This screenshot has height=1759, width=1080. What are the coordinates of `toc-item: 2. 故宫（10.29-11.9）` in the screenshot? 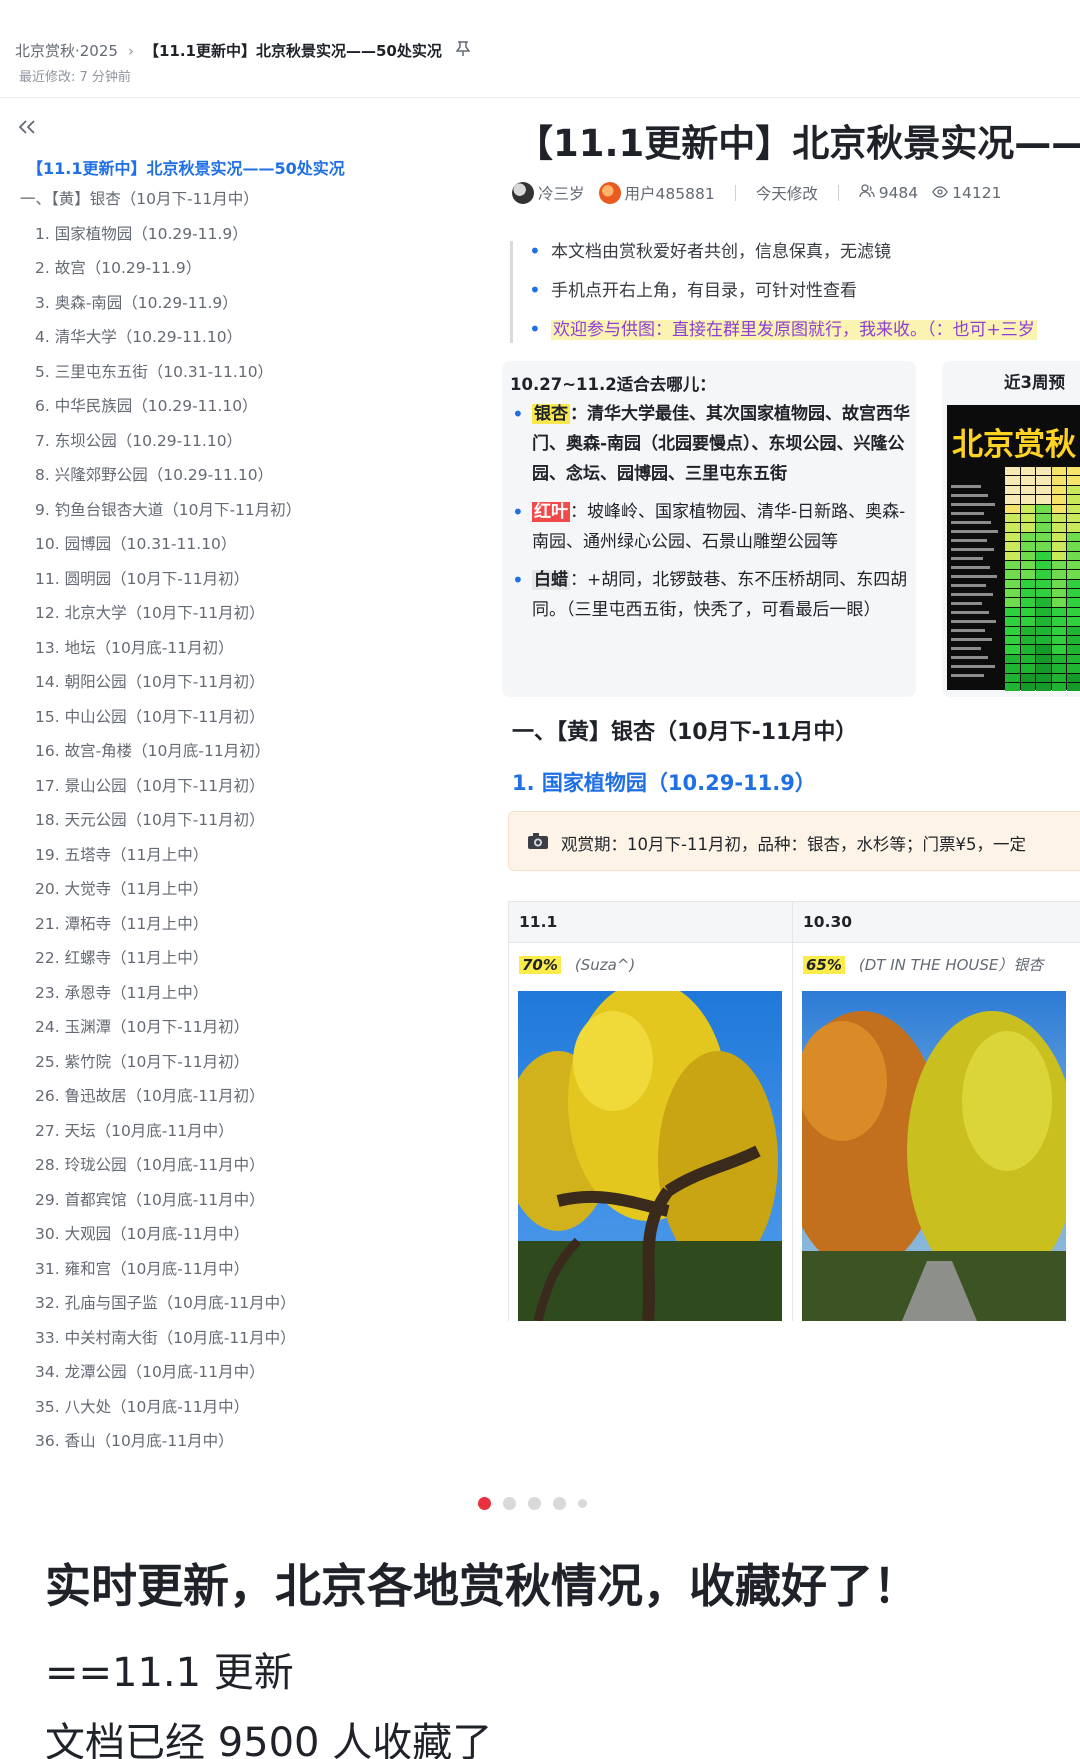 It's located at (235, 275).